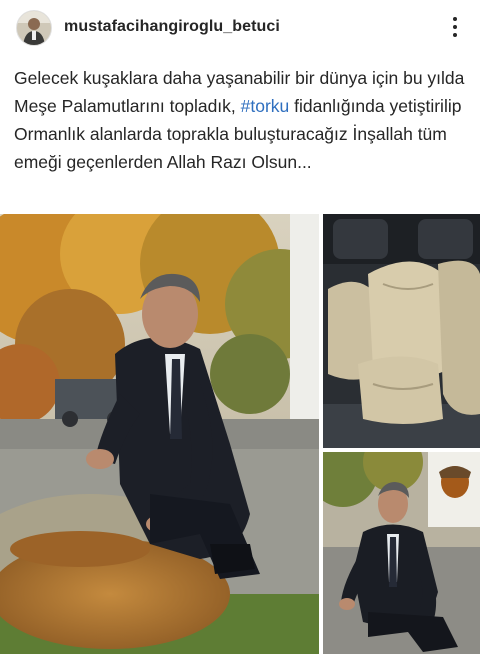 The image size is (480, 654). I want to click on avatar-image, so click(34, 28).